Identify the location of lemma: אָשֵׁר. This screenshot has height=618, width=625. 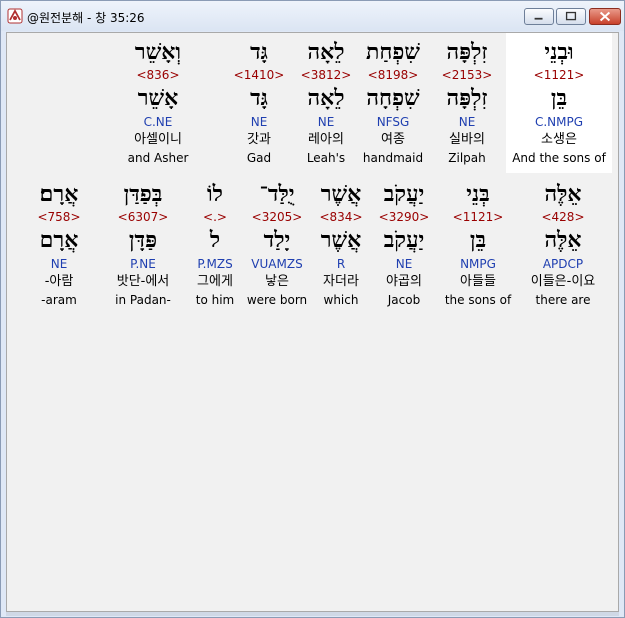
(158, 98).